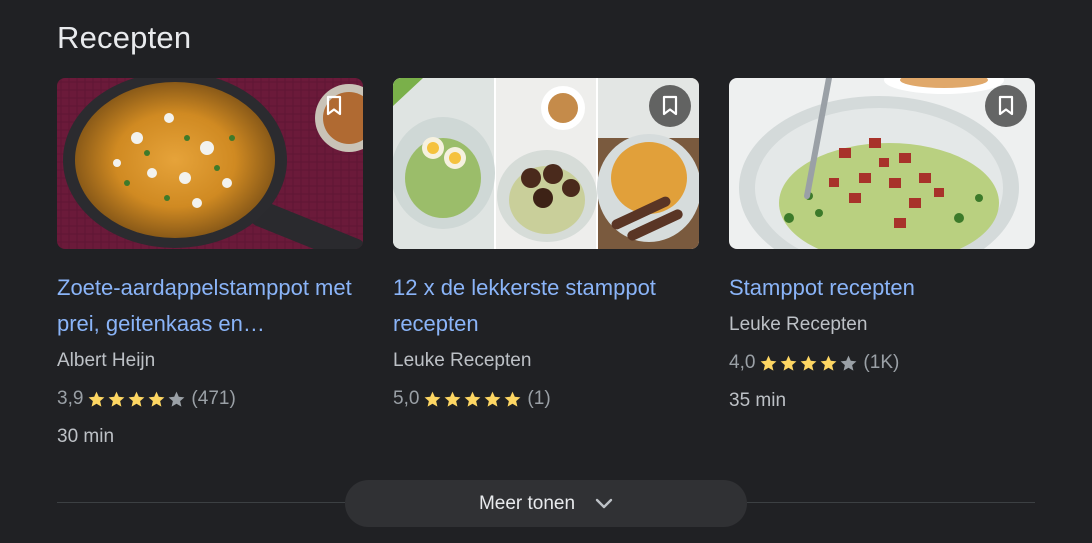  What do you see at coordinates (124, 37) in the screenshot?
I see `section-title: Recepten` at bounding box center [124, 37].